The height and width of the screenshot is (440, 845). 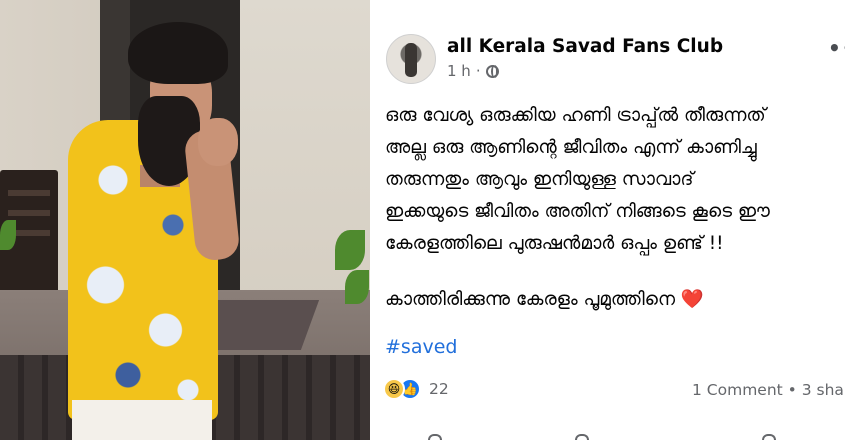 What do you see at coordinates (554, 243) in the screenshot?
I see `post-body-line: കേരളത്തിലെ പുരുഷൻമാർ ഒപ്പം ഉണ്ട് !!` at bounding box center [554, 243].